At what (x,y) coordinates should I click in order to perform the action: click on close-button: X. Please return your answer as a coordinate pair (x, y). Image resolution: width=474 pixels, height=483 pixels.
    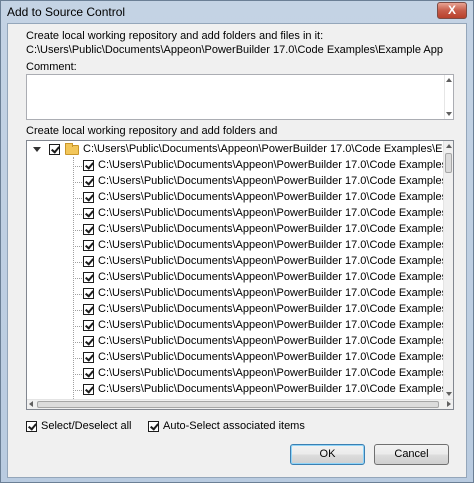
    Looking at the image, I should click on (452, 10).